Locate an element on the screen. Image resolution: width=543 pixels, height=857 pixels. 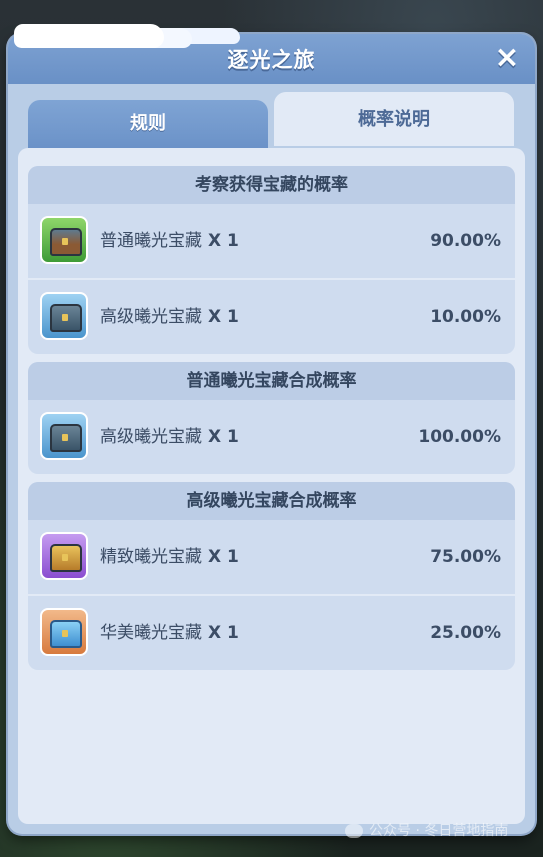
green-chest-icon is located at coordinates (64, 240).